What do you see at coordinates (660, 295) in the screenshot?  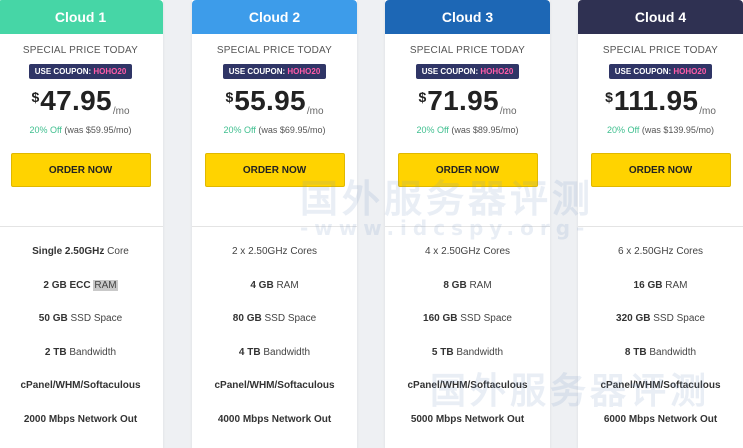 I see `feature-ram: 16 GB RAM` at bounding box center [660, 295].